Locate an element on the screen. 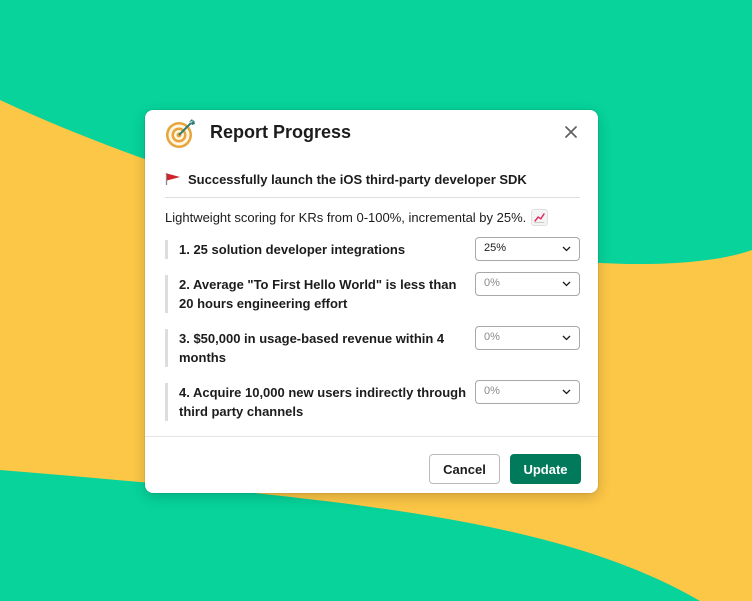 Image resolution: width=752 pixels, height=601 pixels. dialog-title: Report Progress is located at coordinates (281, 132).